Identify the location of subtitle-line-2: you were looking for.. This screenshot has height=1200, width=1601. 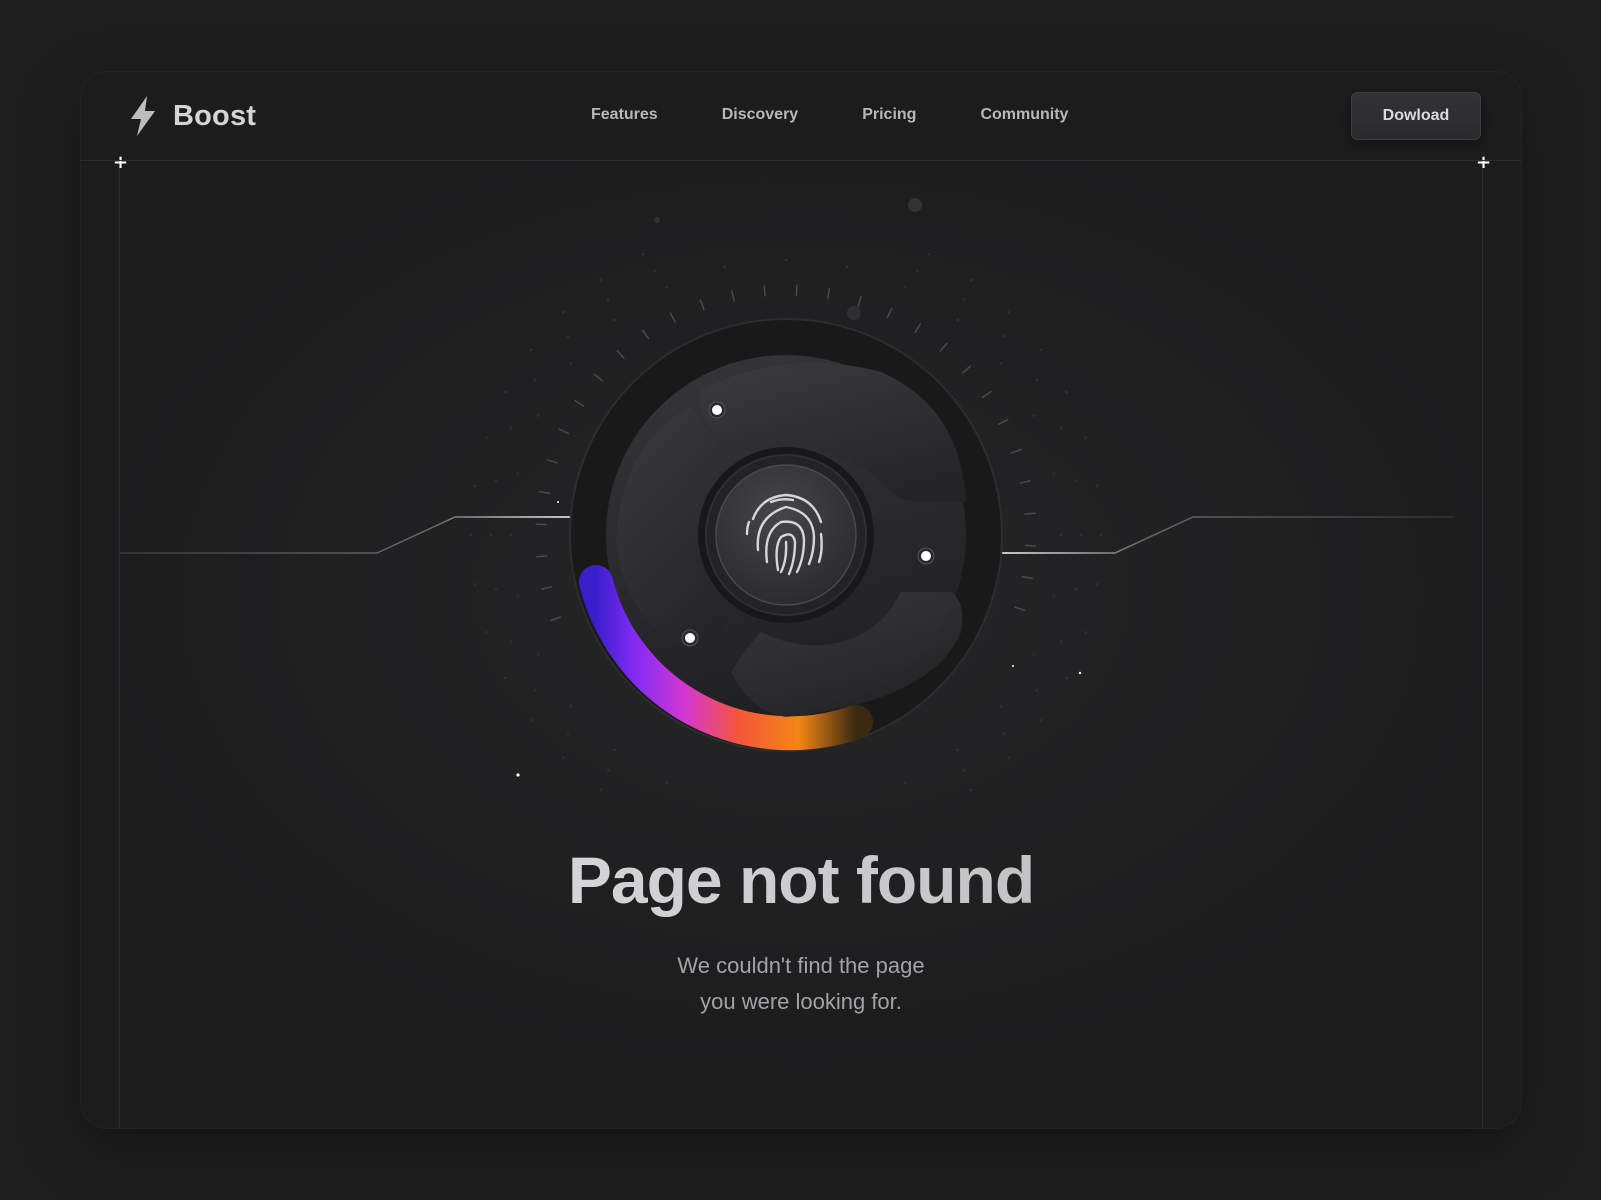
(801, 1001).